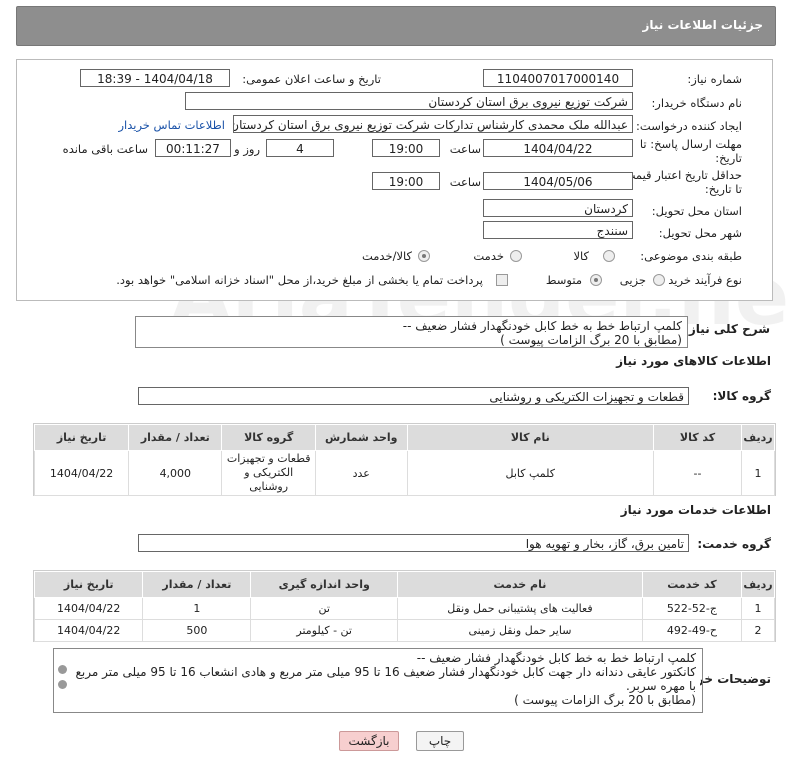 This screenshot has height=766, width=788. What do you see at coordinates (197, 584) in the screenshot?
I see `services-col-qty: تعداد / مقدار` at bounding box center [197, 584].